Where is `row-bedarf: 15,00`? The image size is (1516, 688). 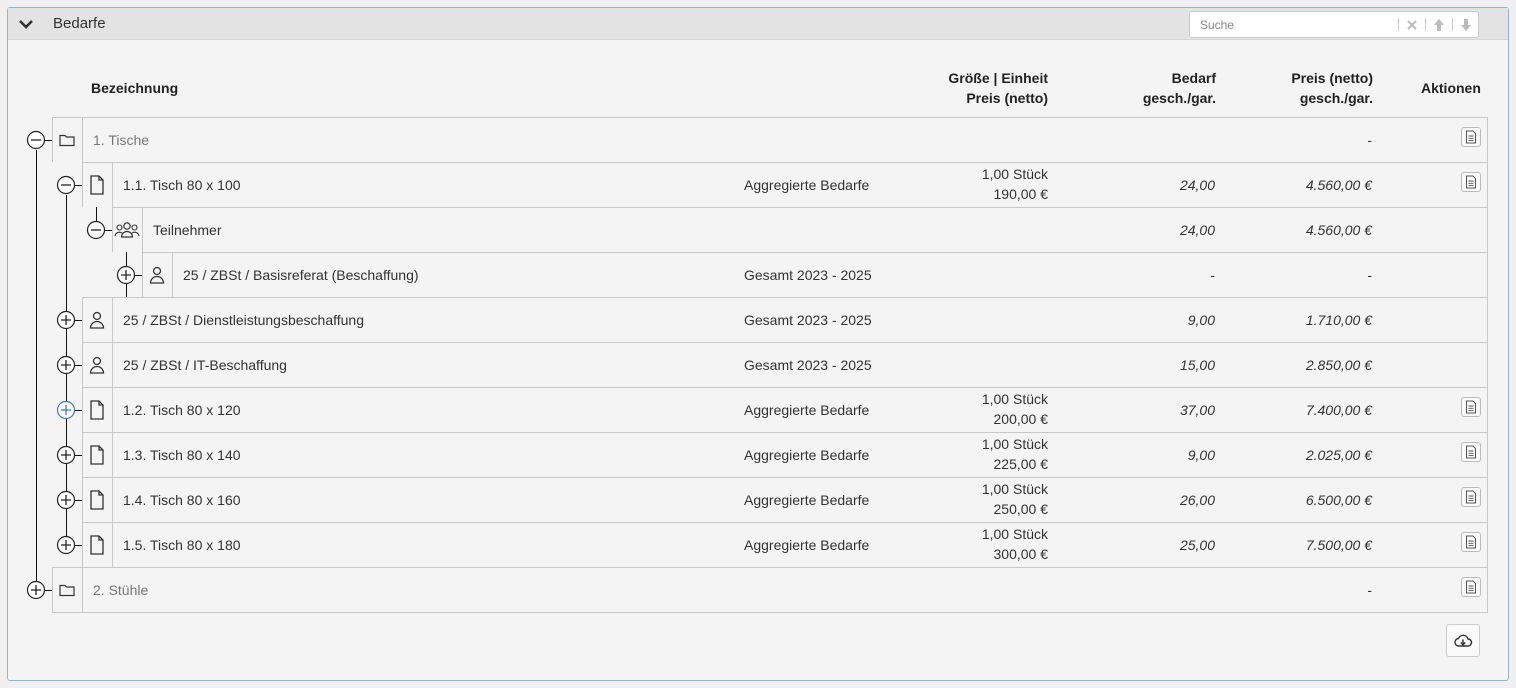
row-bedarf: 15,00 is located at coordinates (1197, 364).